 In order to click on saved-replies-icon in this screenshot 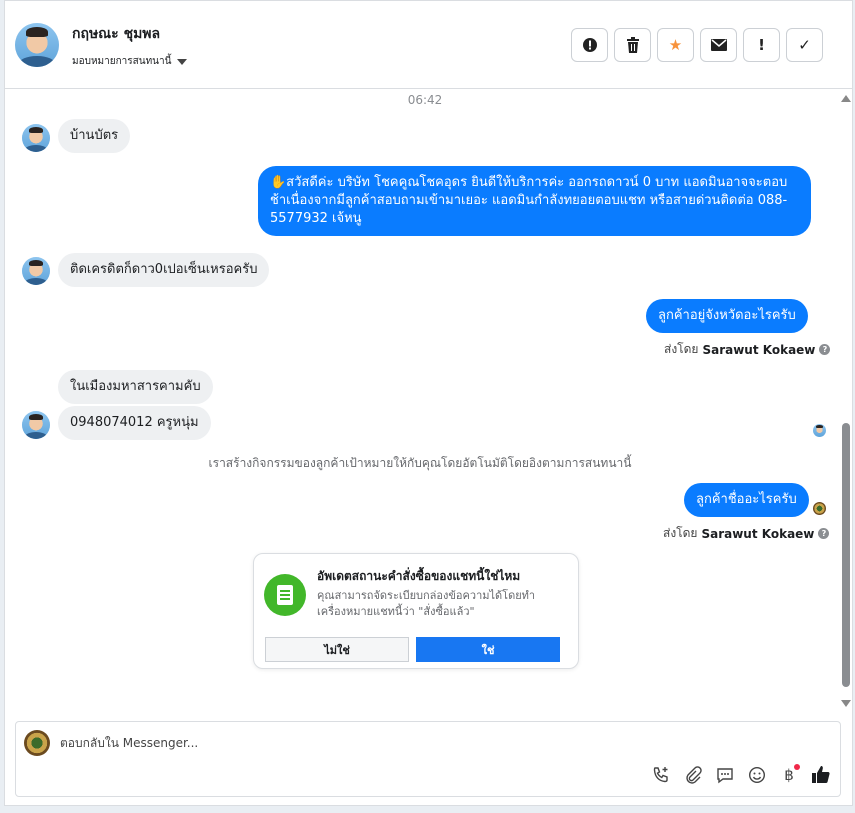, I will do `click(725, 775)`.